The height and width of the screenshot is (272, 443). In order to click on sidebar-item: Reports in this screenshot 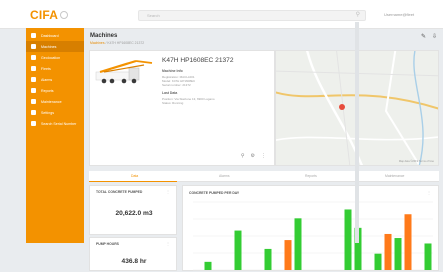, I will do `click(55, 90)`.